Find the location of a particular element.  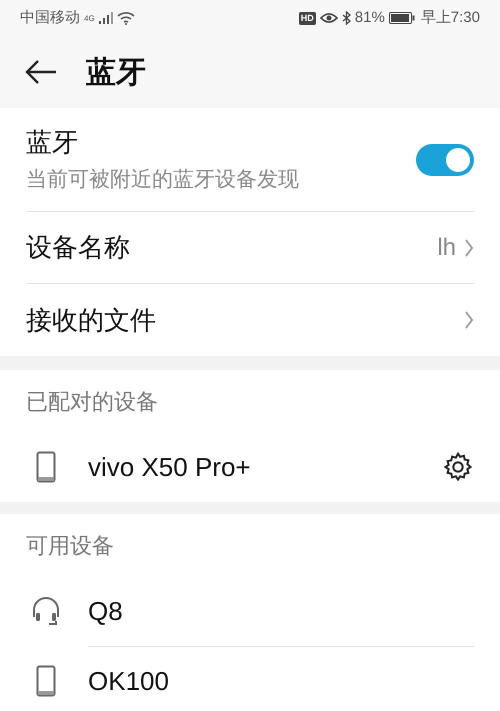

device-row: Q8 is located at coordinates (250, 611).